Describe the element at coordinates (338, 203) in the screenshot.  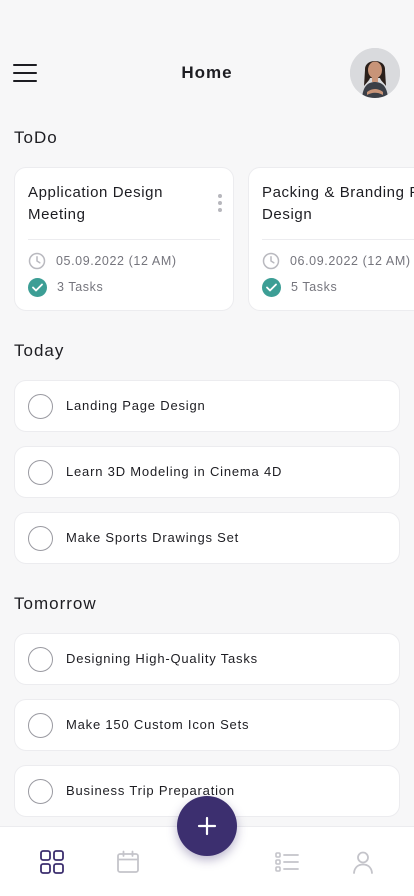
I see `todo-card-title: Packing & Branding Full Design` at that location.